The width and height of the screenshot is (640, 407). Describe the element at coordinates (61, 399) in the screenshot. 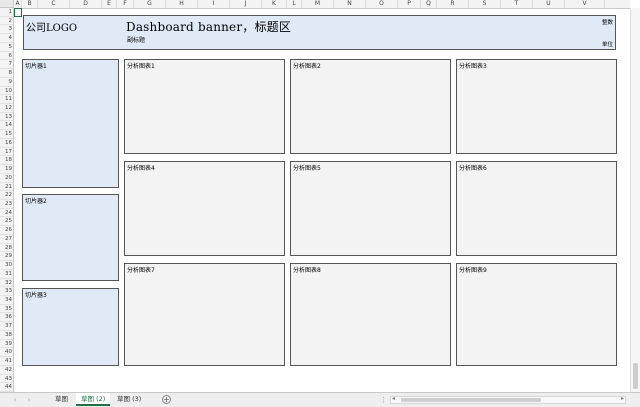

I see `sheet-tab-1: 草图` at that location.